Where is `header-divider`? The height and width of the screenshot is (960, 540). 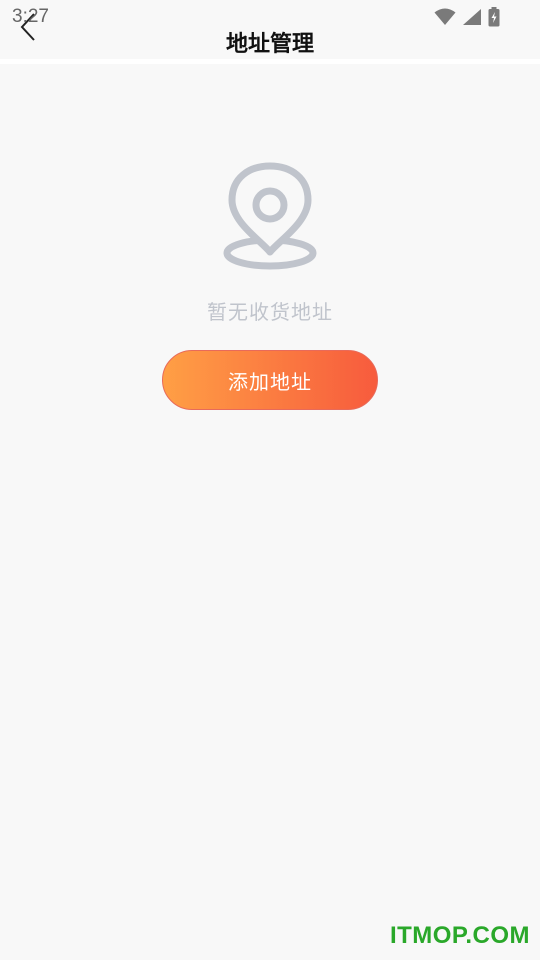 header-divider is located at coordinates (270, 61).